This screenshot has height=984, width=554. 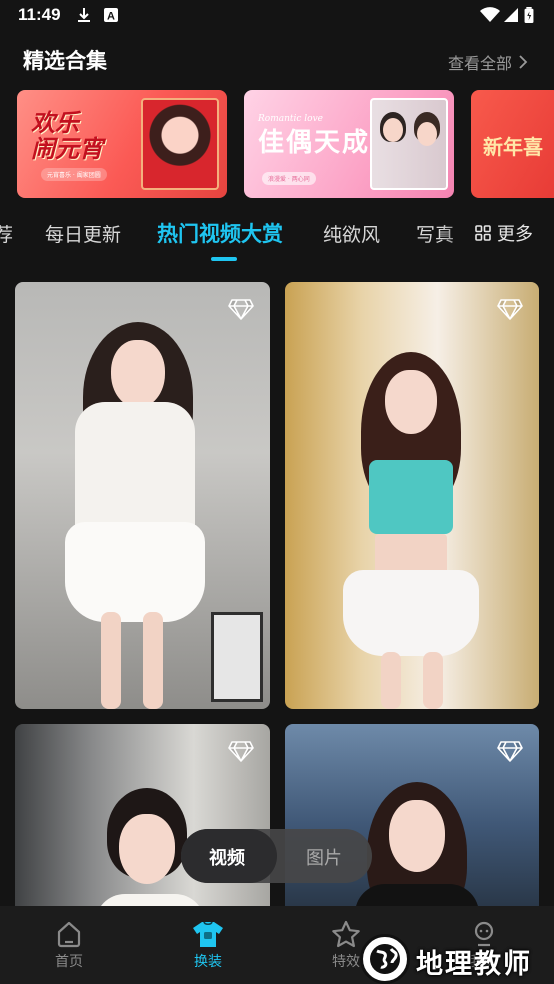 What do you see at coordinates (515, 234) in the screenshot?
I see `more-label: 更多` at bounding box center [515, 234].